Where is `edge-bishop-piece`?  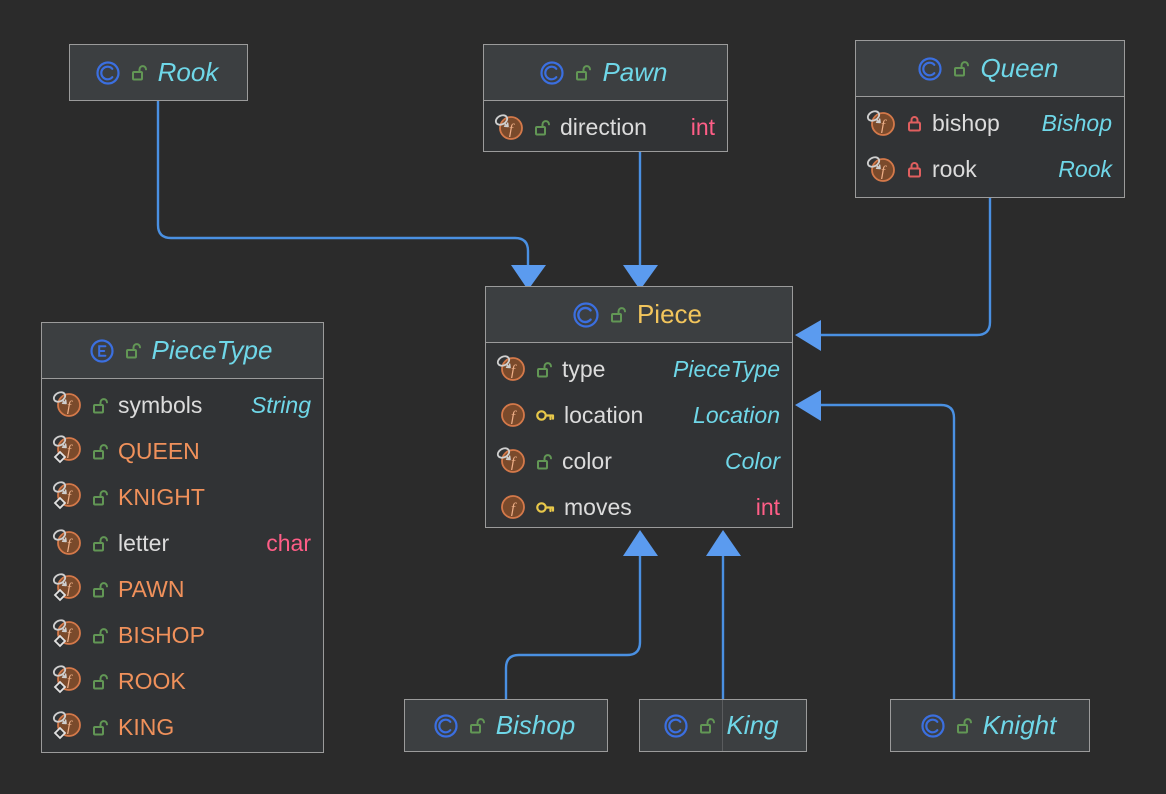
edge-bishop-piece is located at coordinates (573, 625).